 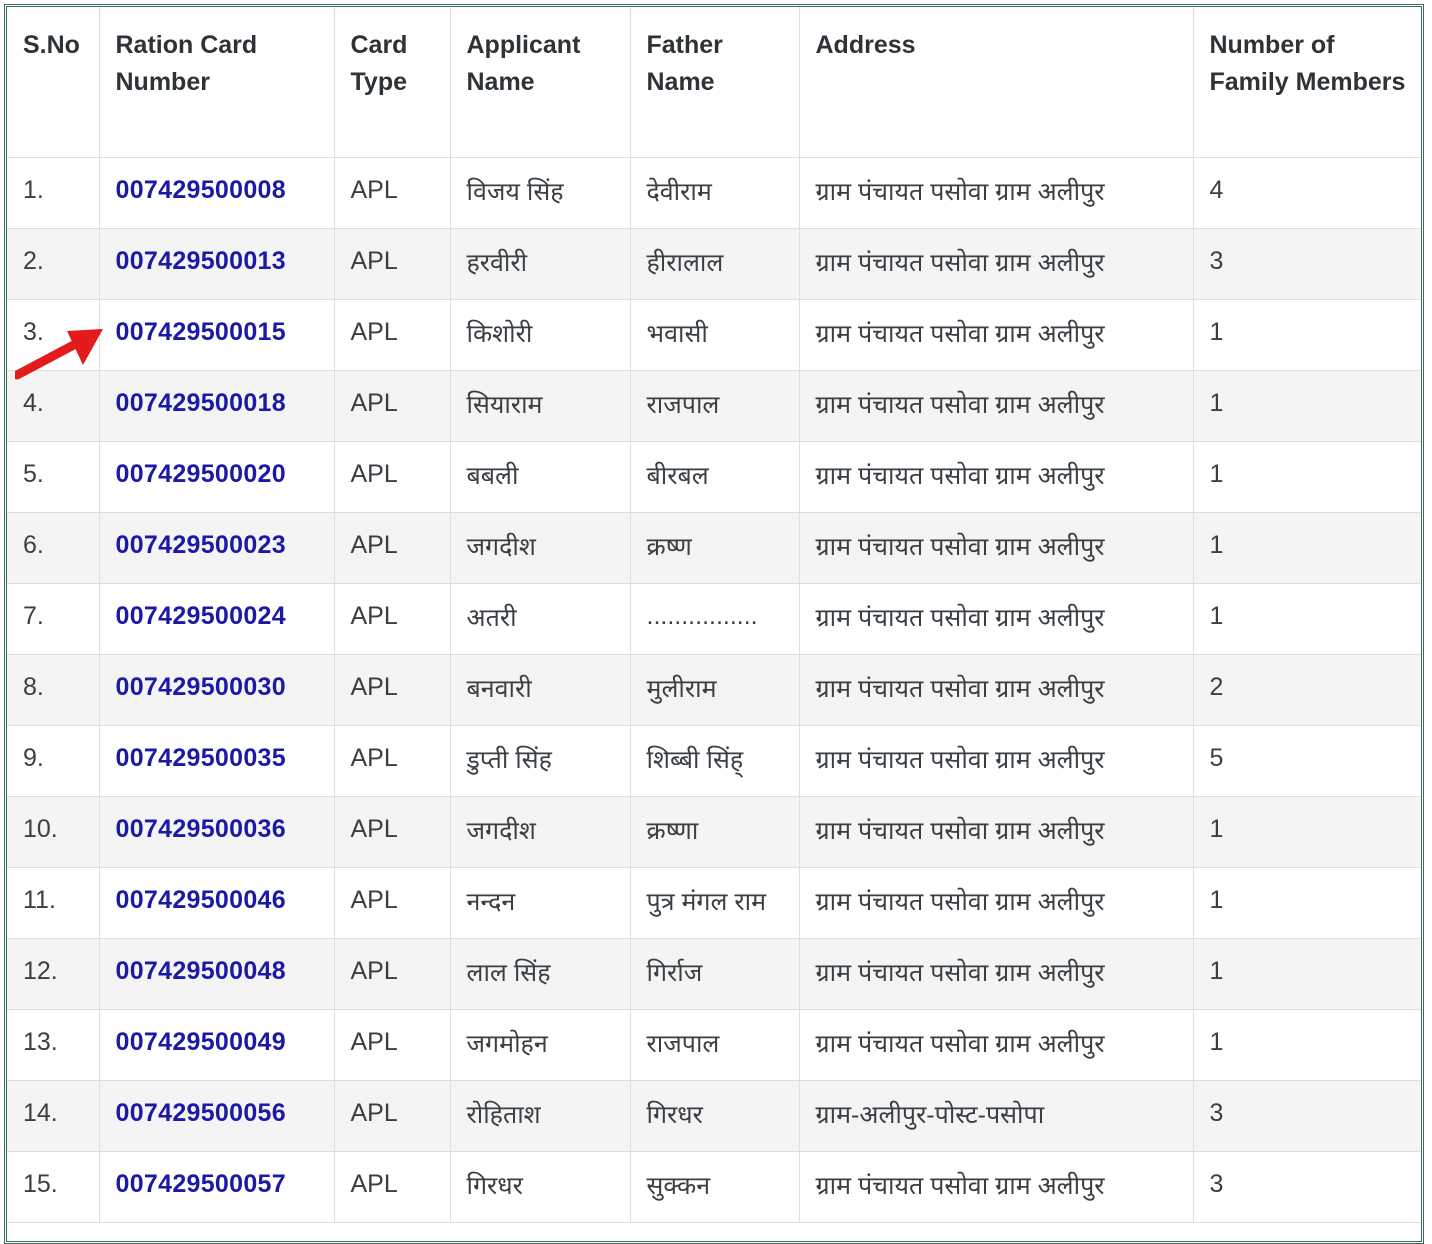 I want to click on ration-card-link: 007429500023, so click(x=216, y=547).